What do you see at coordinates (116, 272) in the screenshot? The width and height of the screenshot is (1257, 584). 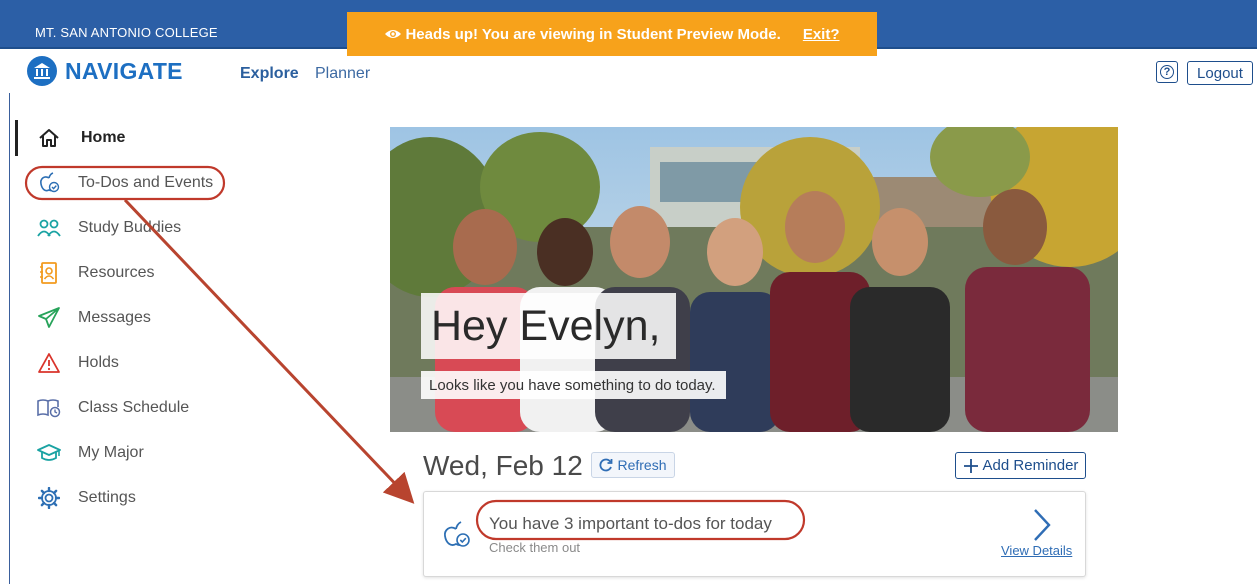 I see `sidebar-label-resources: Resources` at bounding box center [116, 272].